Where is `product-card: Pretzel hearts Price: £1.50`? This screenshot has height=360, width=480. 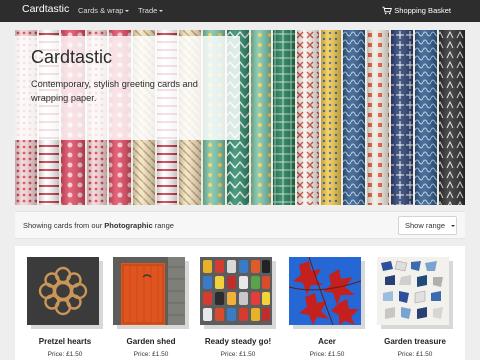 product-card: Pretzel hearts Price: £1.50 is located at coordinates (65, 307).